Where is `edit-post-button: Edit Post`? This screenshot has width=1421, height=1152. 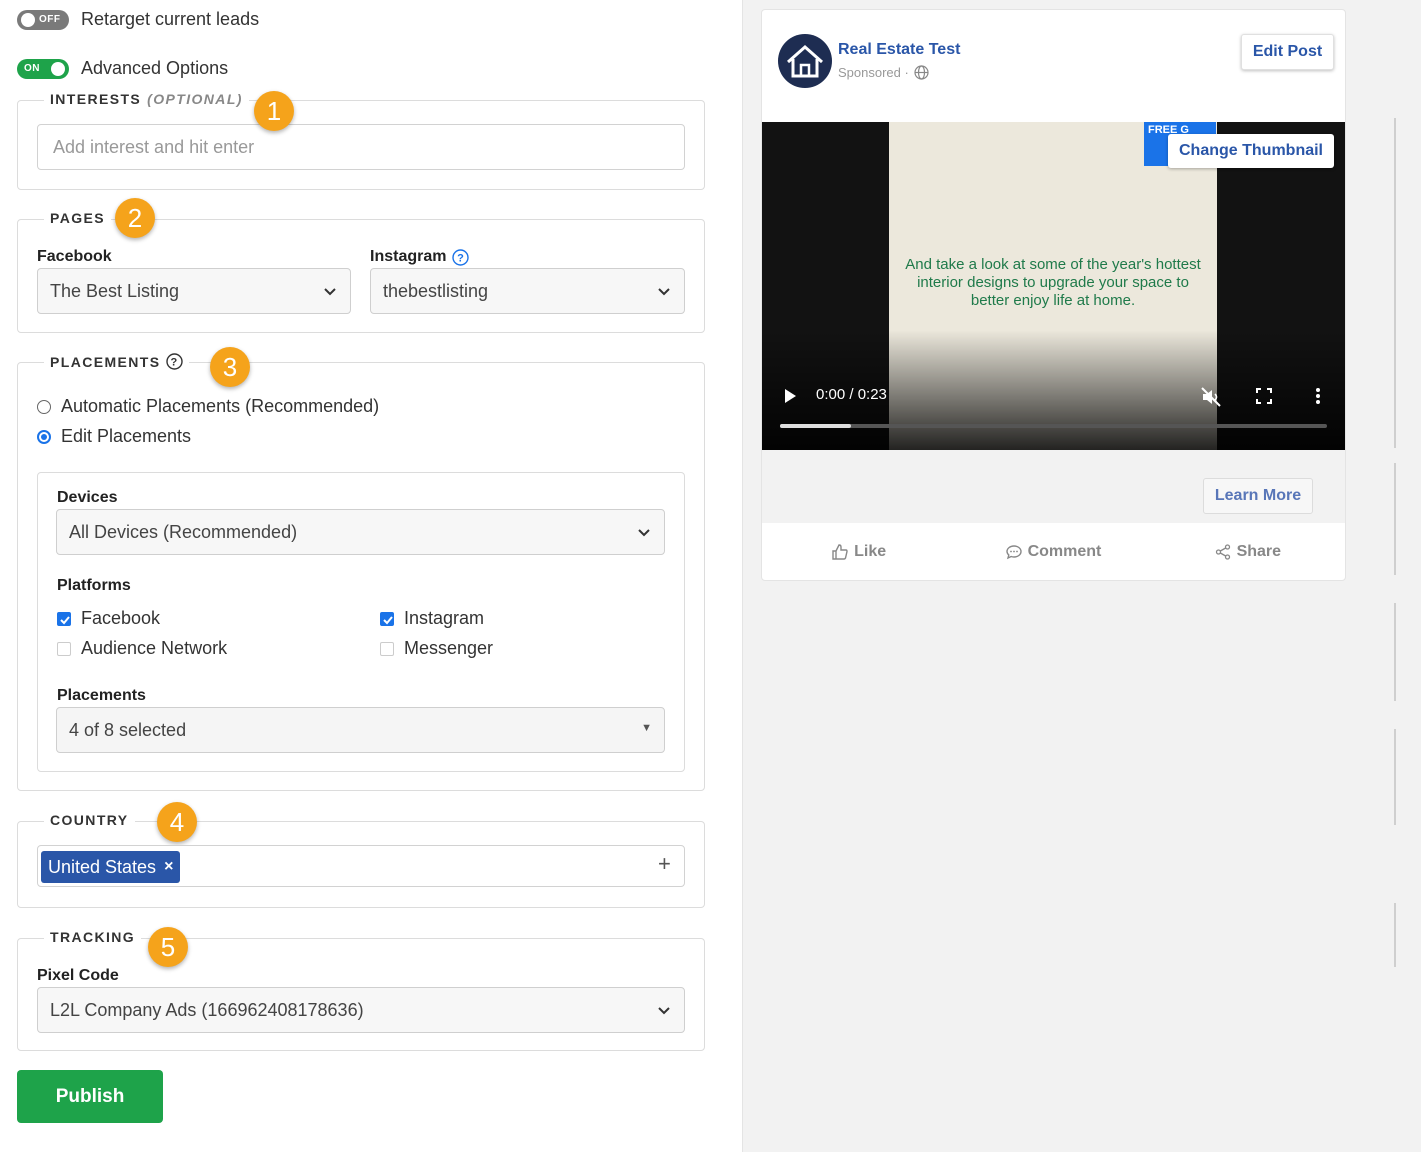
edit-post-button: Edit Post is located at coordinates (1287, 52).